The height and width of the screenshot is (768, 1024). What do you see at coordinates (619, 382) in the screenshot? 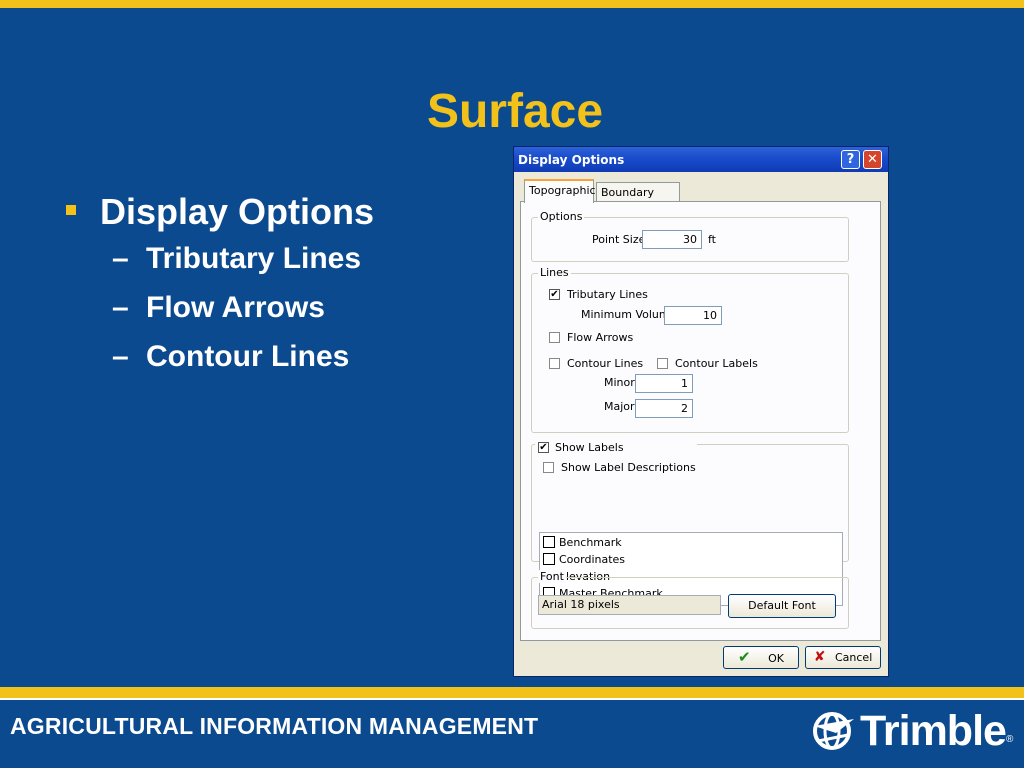
I see `minor-label: Minor` at bounding box center [619, 382].